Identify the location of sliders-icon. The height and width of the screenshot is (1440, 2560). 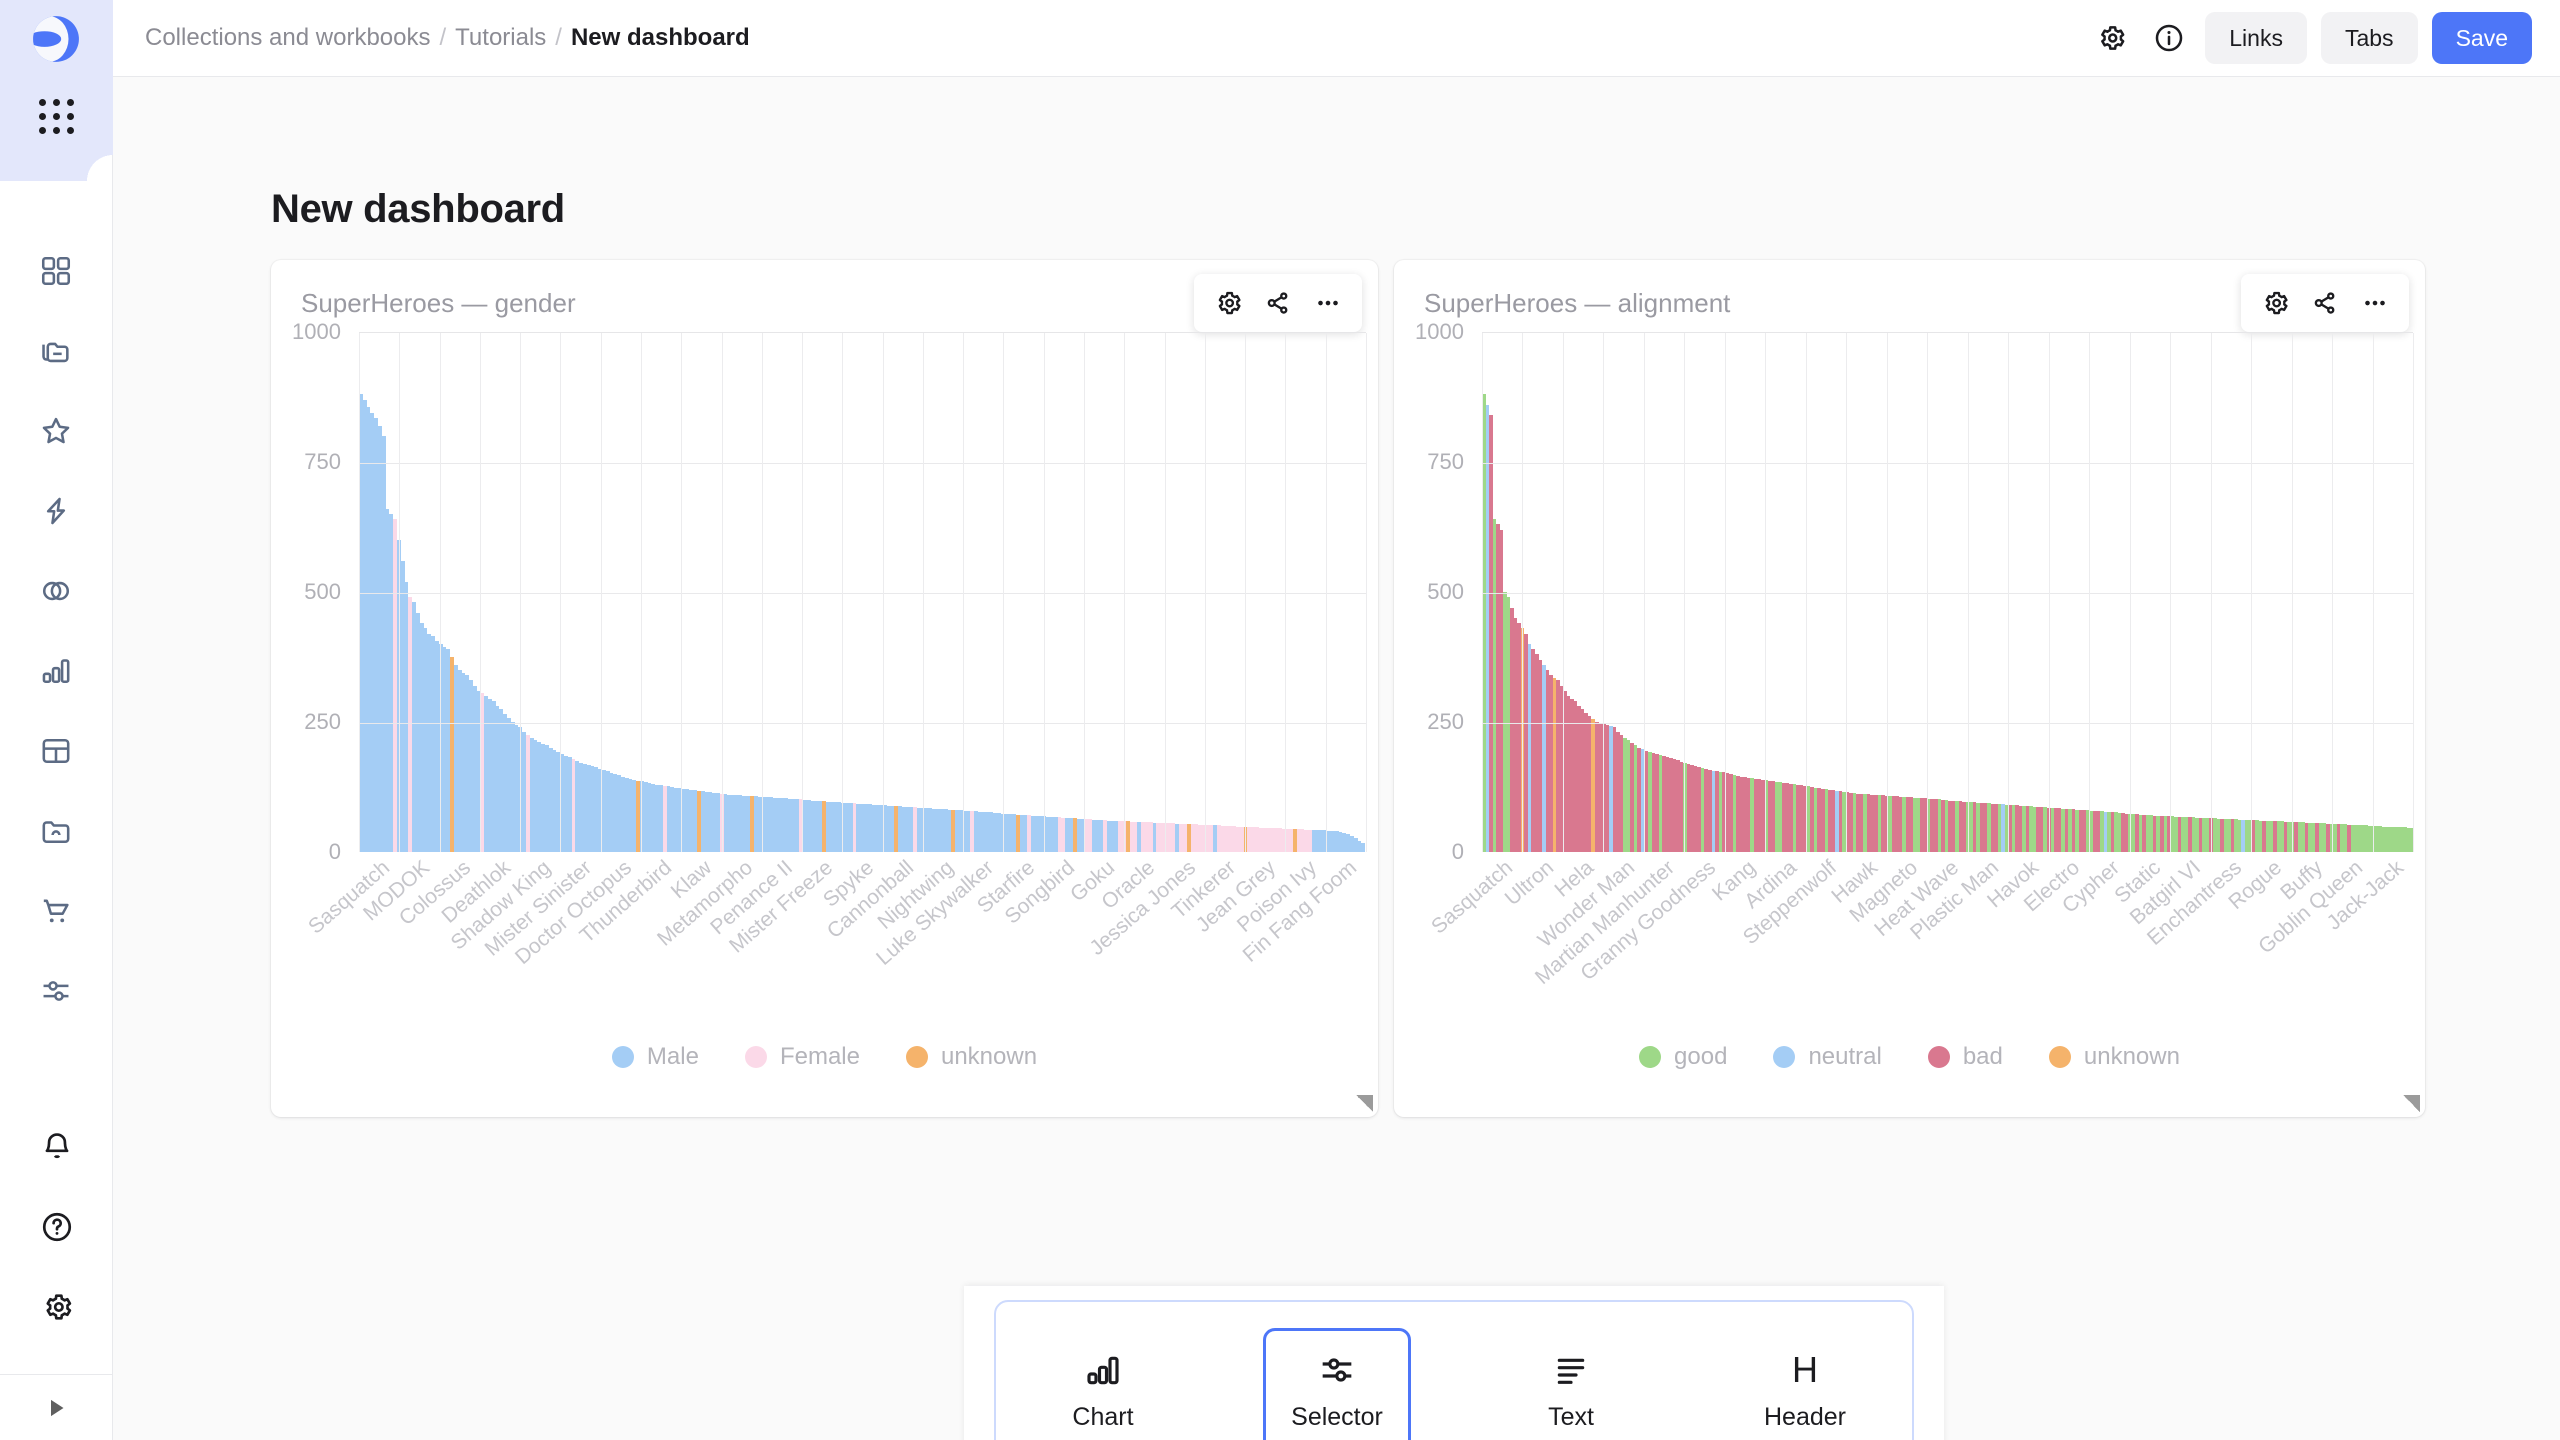
(1337, 1370).